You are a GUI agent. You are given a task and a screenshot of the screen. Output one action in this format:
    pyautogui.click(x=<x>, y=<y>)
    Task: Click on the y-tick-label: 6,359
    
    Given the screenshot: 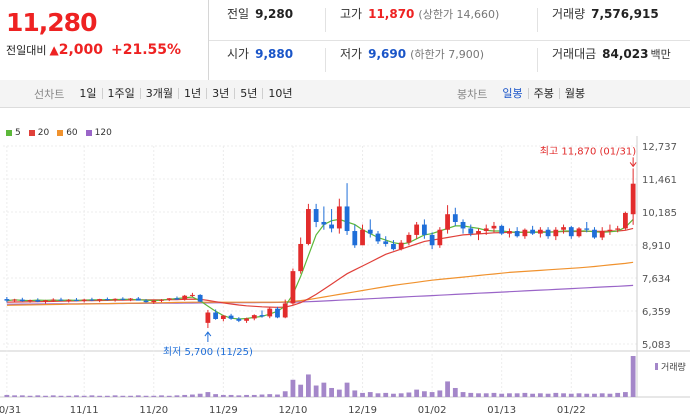 What is the action you would take?
    pyautogui.click(x=656, y=312)
    